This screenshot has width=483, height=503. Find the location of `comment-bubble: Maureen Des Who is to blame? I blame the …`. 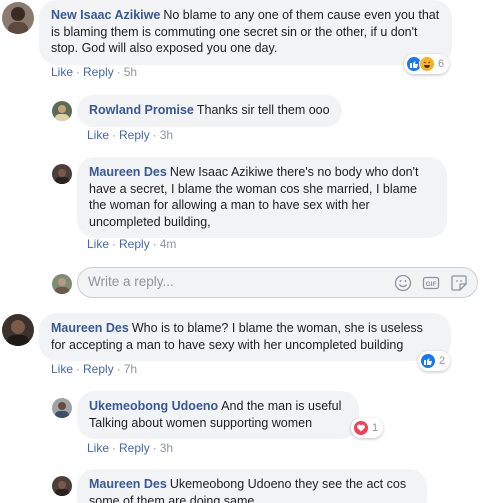

comment-bubble: Maureen Des Who is to blame? I blame the … is located at coordinates (245, 337).